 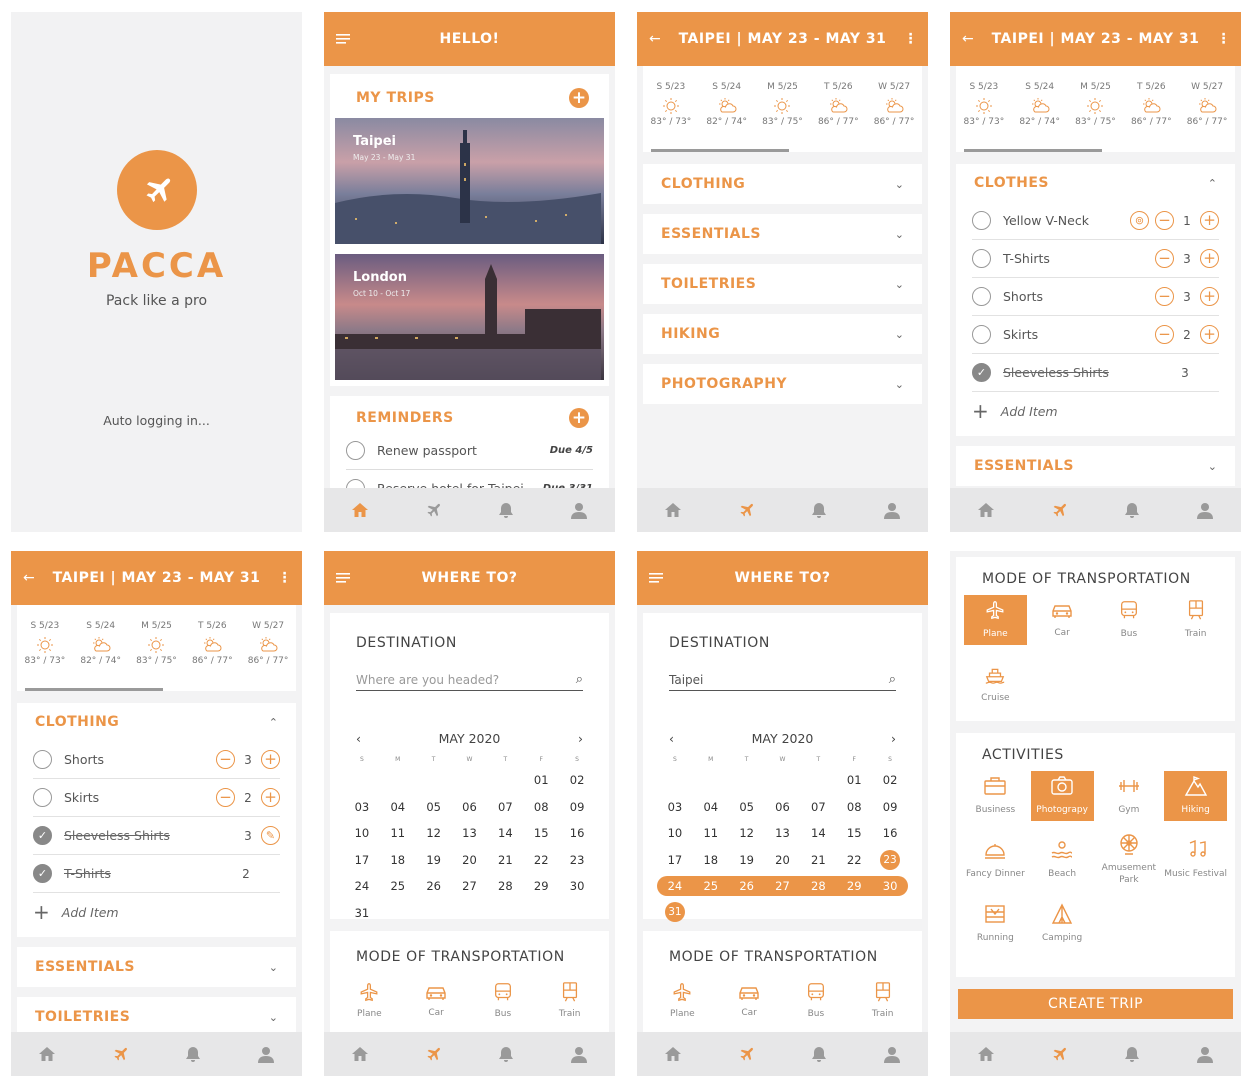 I want to click on reminder-checkbox, so click(x=355, y=450).